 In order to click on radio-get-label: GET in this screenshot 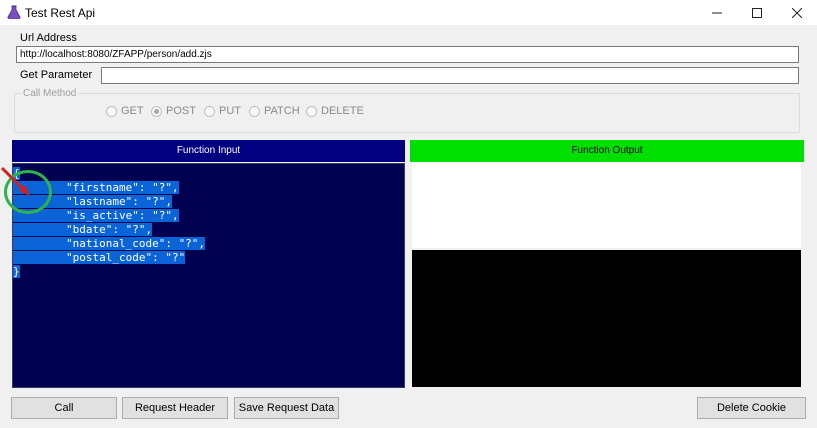, I will do `click(132, 111)`.